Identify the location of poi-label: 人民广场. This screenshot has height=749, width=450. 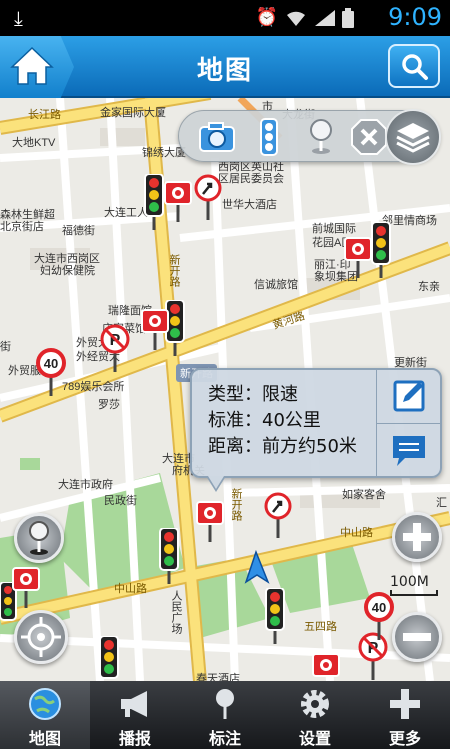
(176, 612).